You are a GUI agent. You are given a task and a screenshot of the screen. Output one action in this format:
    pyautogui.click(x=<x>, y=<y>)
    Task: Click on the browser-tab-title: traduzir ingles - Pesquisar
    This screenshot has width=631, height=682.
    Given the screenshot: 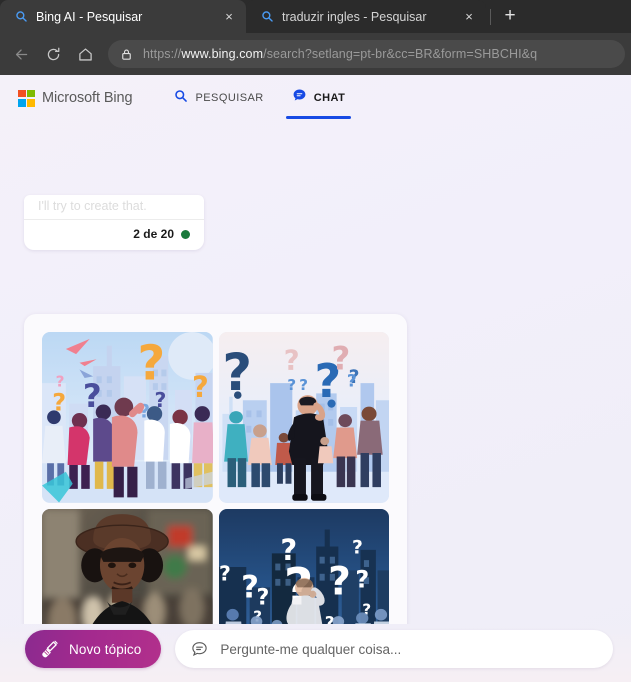 What is the action you would take?
    pyautogui.click(x=354, y=16)
    